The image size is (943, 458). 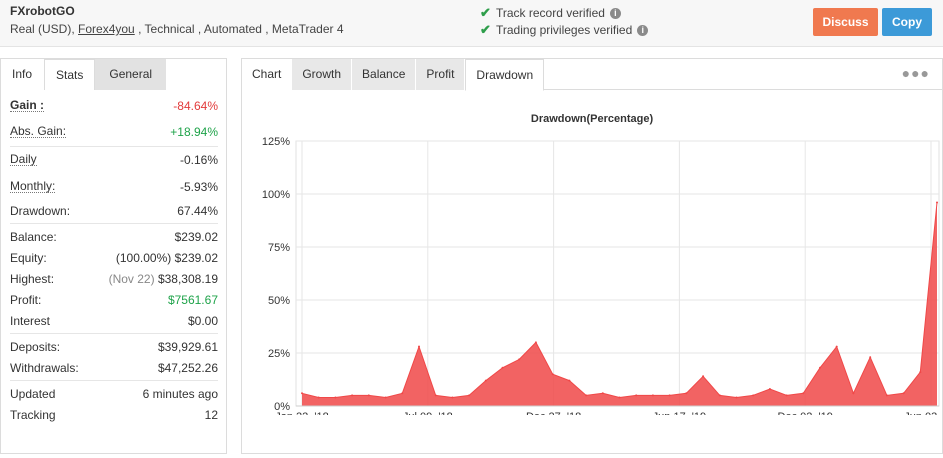 What do you see at coordinates (44, 367) in the screenshot?
I see `stat-label: Withdrawals:` at bounding box center [44, 367].